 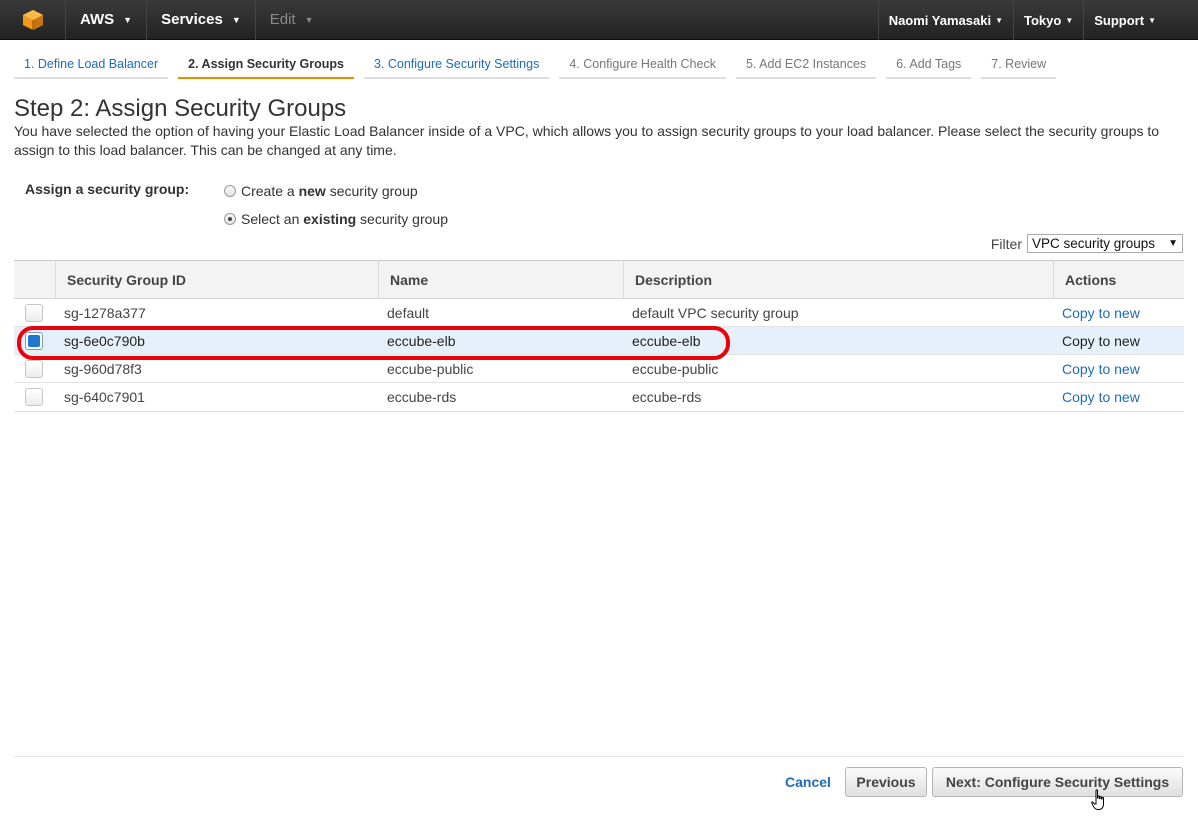 I want to click on aws-logo-icon, so click(x=33, y=20).